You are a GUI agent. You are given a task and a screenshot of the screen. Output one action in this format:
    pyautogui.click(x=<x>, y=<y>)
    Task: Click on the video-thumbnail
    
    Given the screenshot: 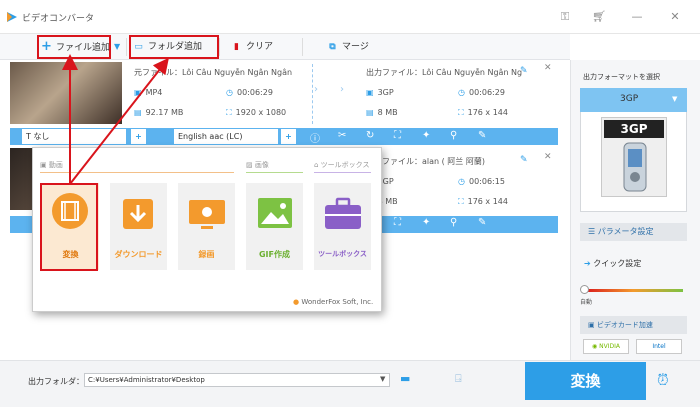 What is the action you would take?
    pyautogui.click(x=66, y=93)
    